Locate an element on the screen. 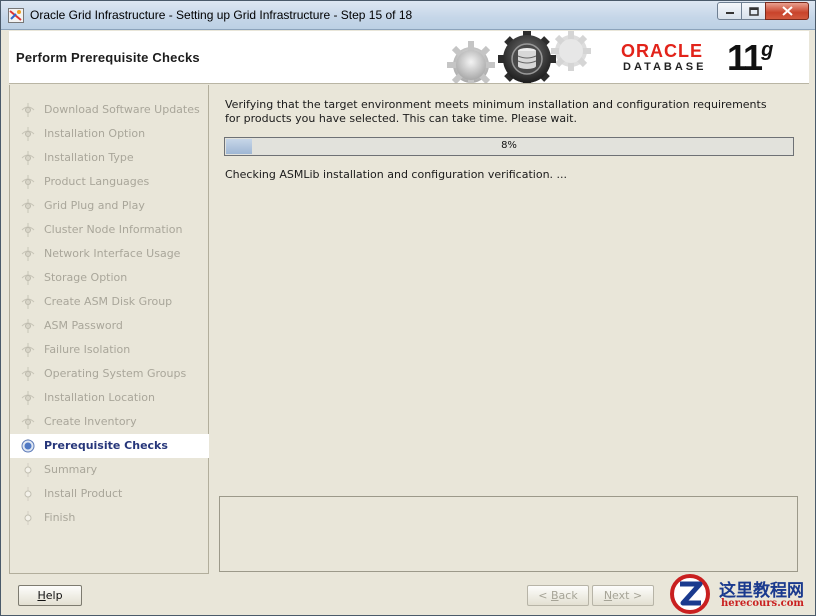 This screenshot has height=616, width=816. help-button-label: Help is located at coordinates (50, 595).